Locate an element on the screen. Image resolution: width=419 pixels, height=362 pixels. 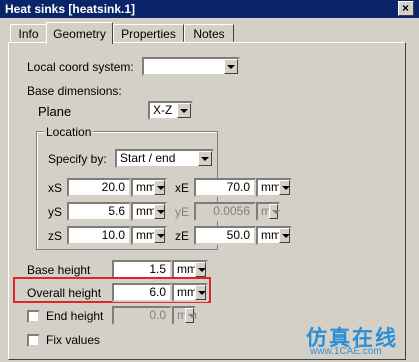
ze-input: 50.0 is located at coordinates (225, 235).